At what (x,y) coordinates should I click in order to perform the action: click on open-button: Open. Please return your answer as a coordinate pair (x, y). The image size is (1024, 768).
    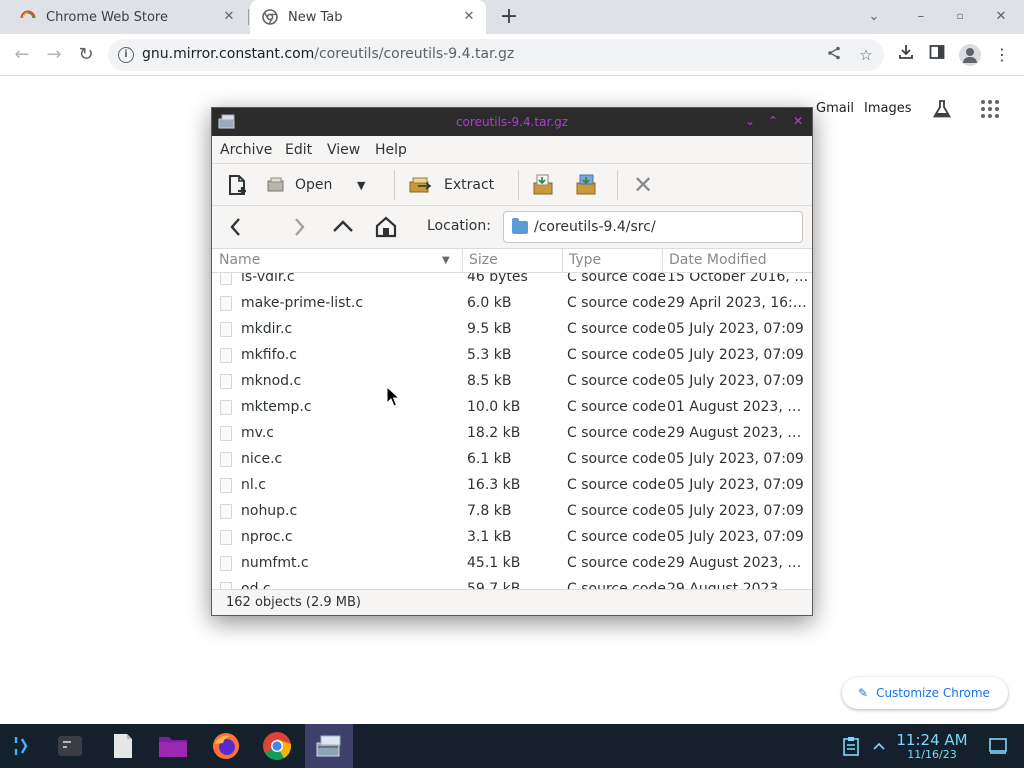
    Looking at the image, I should click on (299, 185).